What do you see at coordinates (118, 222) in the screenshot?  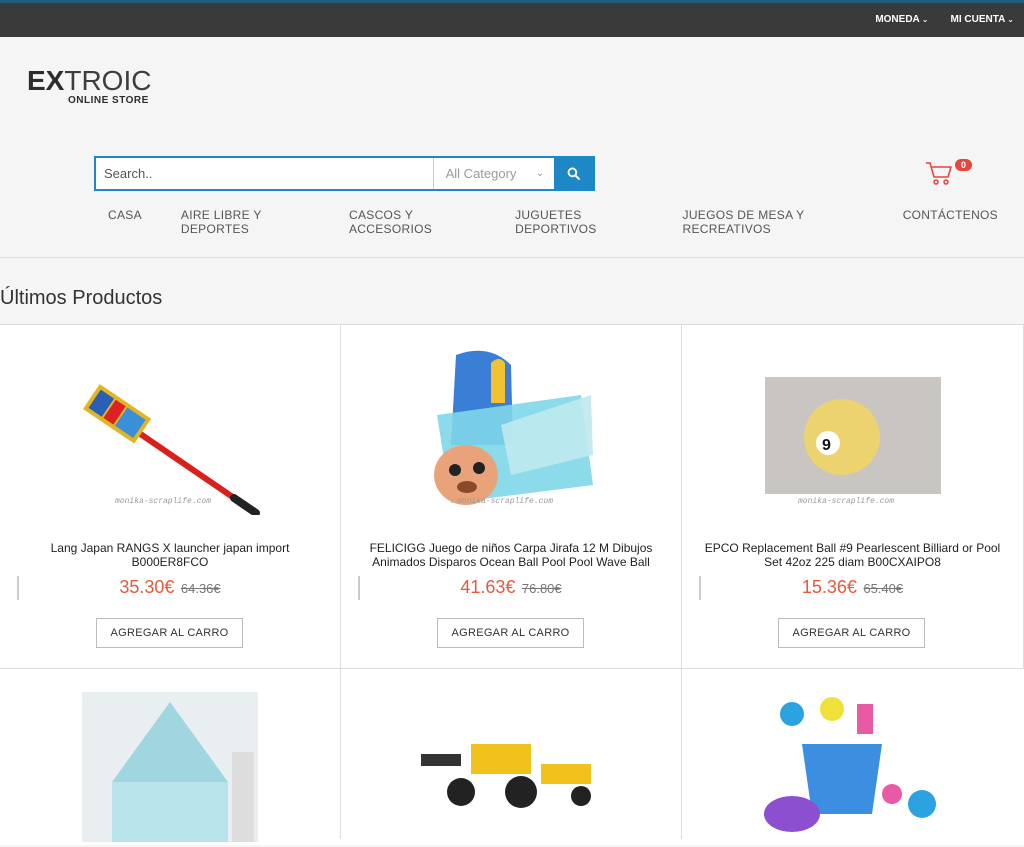 I see `nav-item-casa: CASA` at bounding box center [118, 222].